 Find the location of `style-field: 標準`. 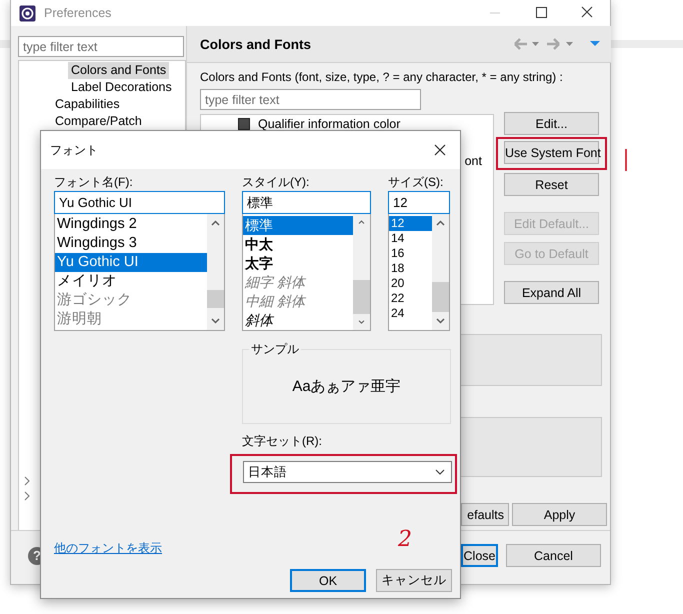

style-field: 標準 is located at coordinates (306, 202).